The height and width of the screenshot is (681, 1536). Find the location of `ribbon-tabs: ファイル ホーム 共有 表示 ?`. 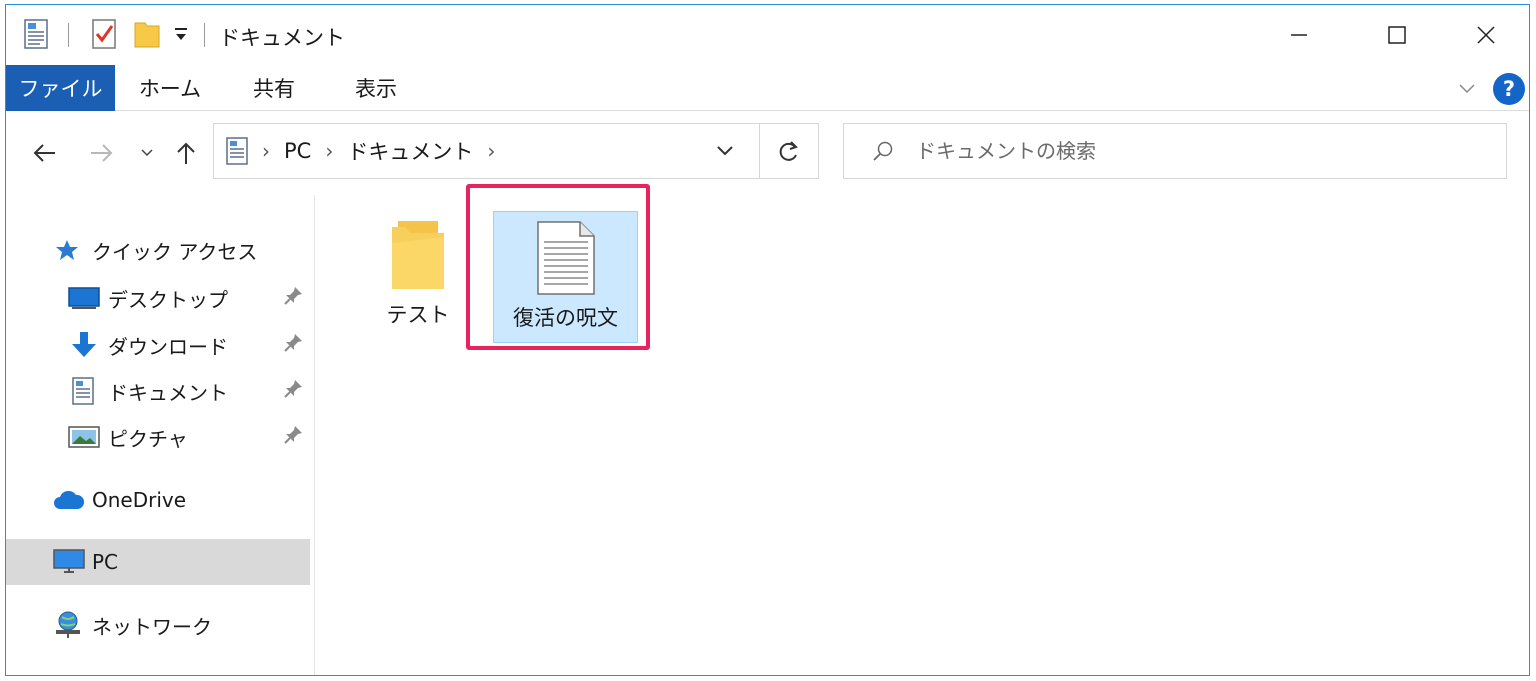

ribbon-tabs: ファイル ホーム 共有 表示 ? is located at coordinates (767, 88).